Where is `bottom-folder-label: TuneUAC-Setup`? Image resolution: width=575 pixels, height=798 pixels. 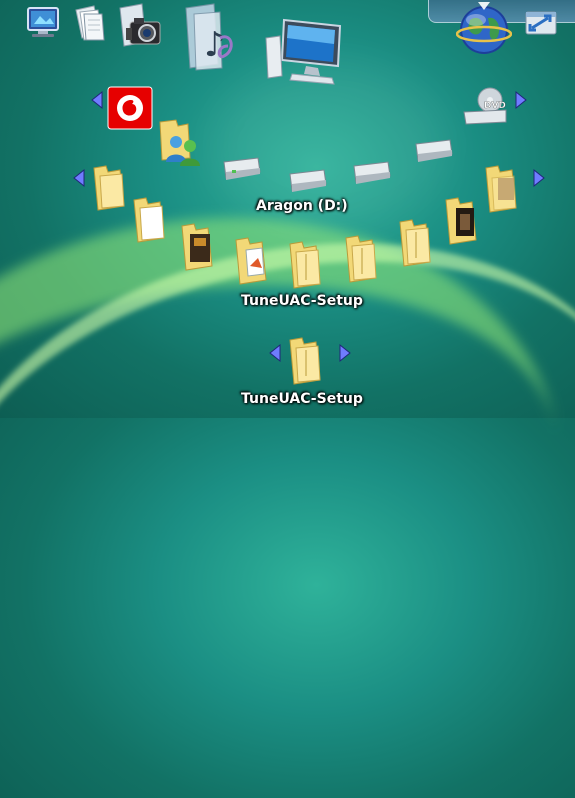 bottom-folder-label: TuneUAC-Setup is located at coordinates (302, 399).